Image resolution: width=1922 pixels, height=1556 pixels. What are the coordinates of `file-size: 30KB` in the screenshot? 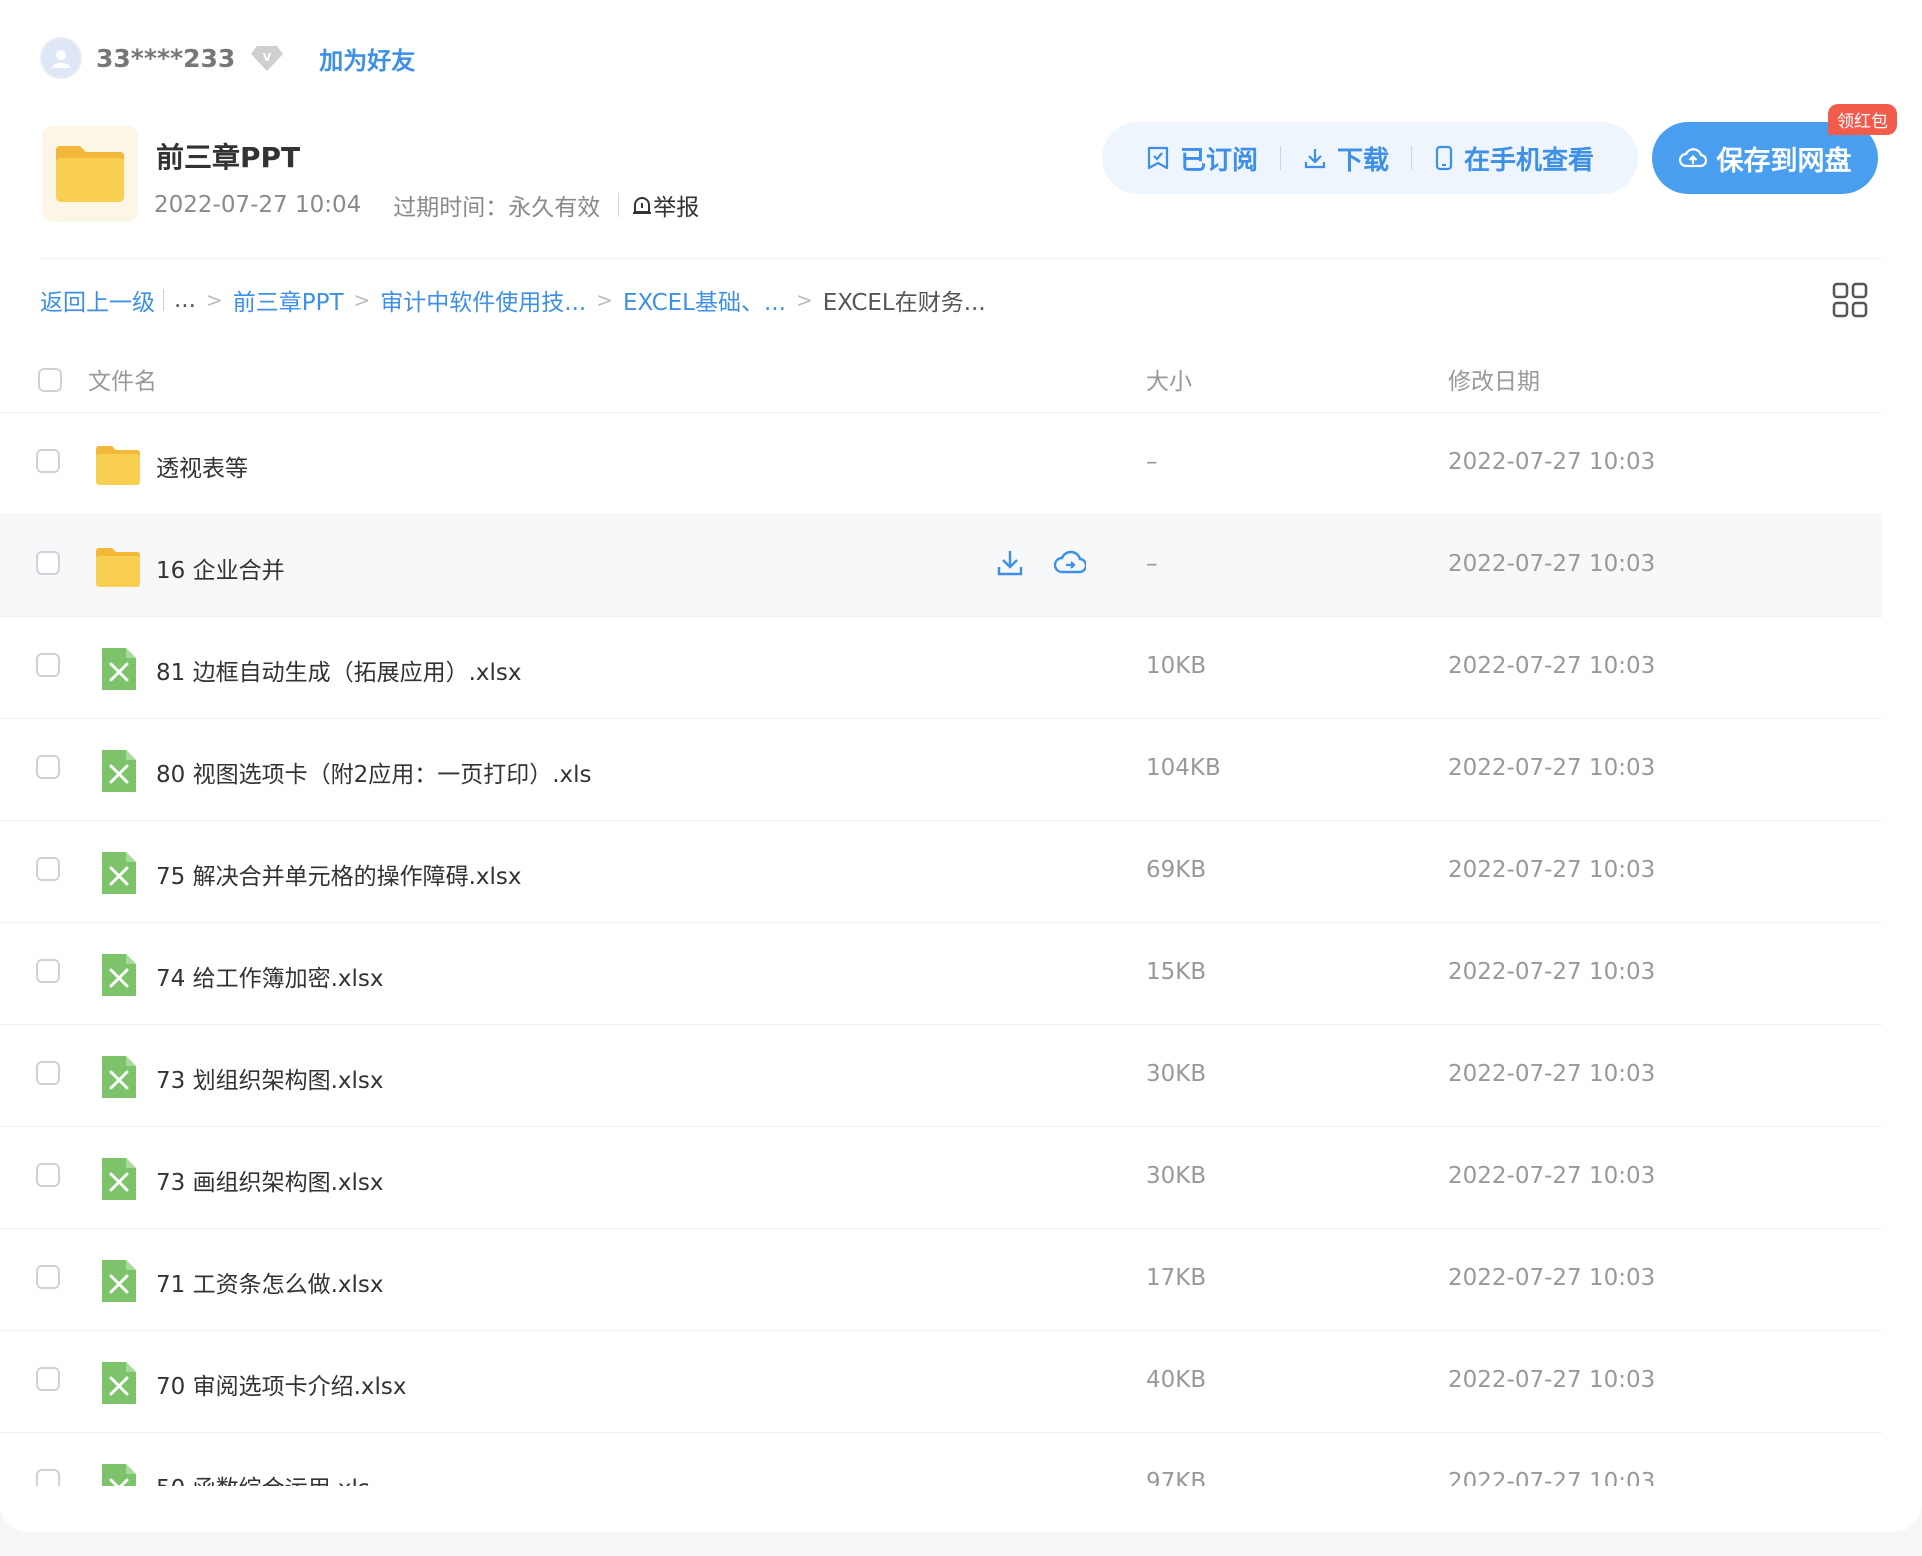 It's located at (1176, 1074).